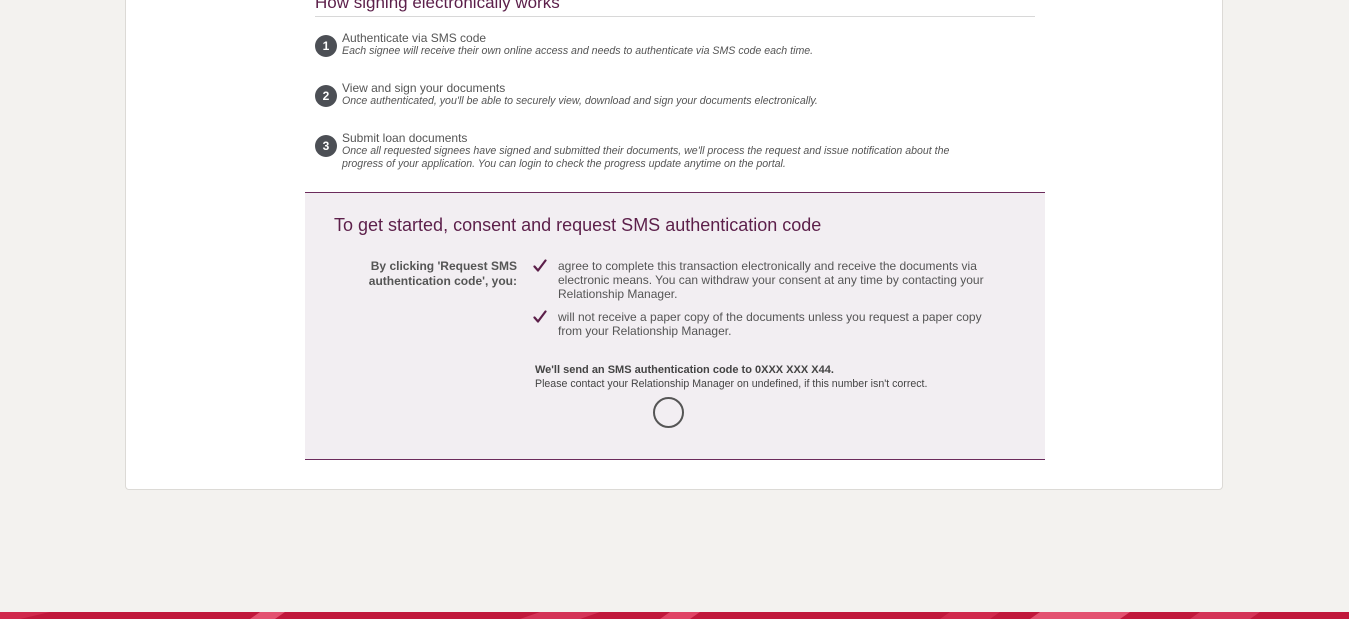 The width and height of the screenshot is (1349, 619). What do you see at coordinates (326, 146) in the screenshot?
I see `step-number-badge: 3` at bounding box center [326, 146].